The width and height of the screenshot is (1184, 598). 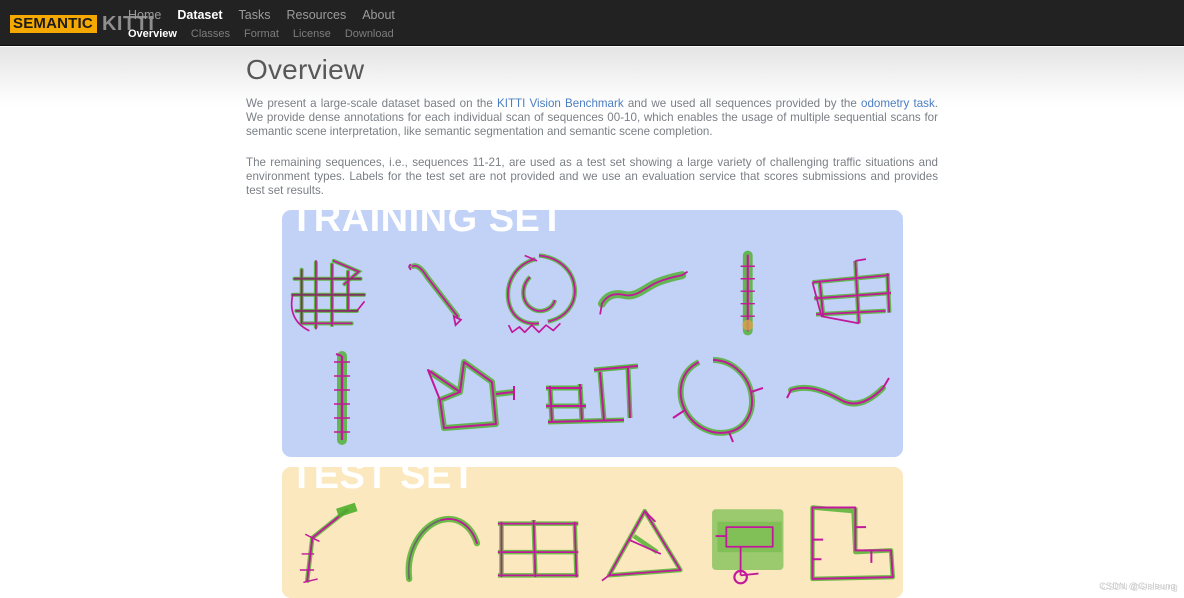 What do you see at coordinates (152, 34) in the screenshot?
I see `subnav-item-overview: Overview` at bounding box center [152, 34].